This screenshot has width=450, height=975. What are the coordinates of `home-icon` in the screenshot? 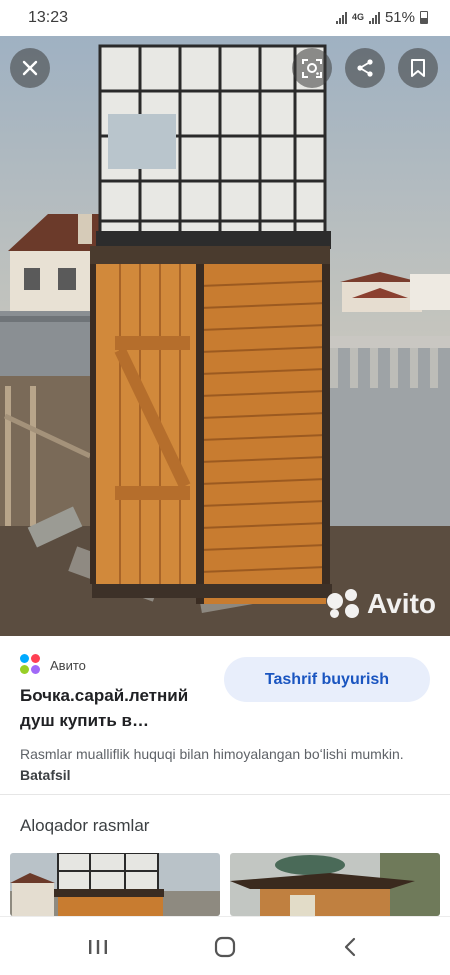 It's located at (225, 947).